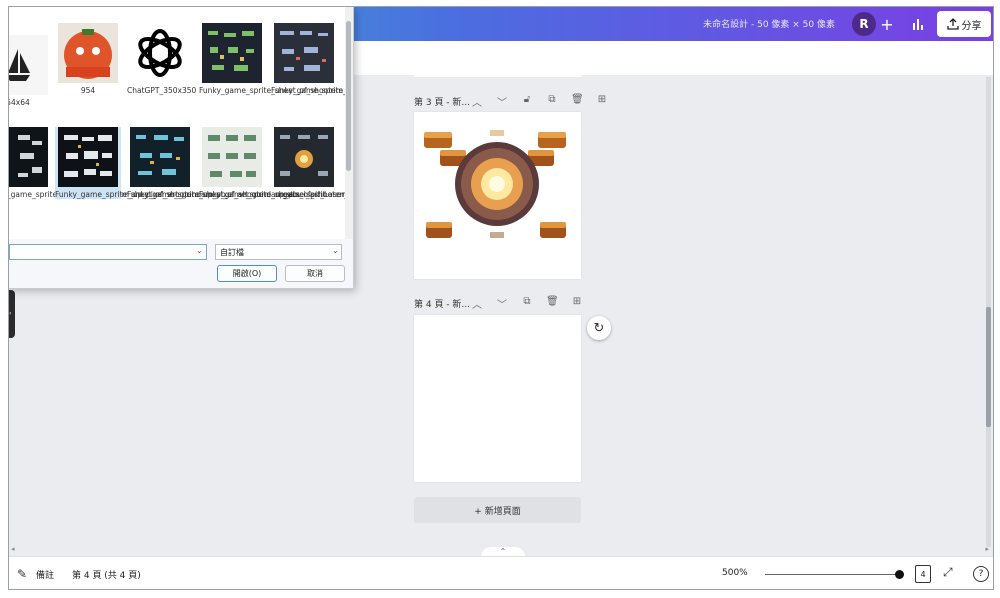  What do you see at coordinates (45, 574) in the screenshot?
I see `notes-button: 備註` at bounding box center [45, 574].